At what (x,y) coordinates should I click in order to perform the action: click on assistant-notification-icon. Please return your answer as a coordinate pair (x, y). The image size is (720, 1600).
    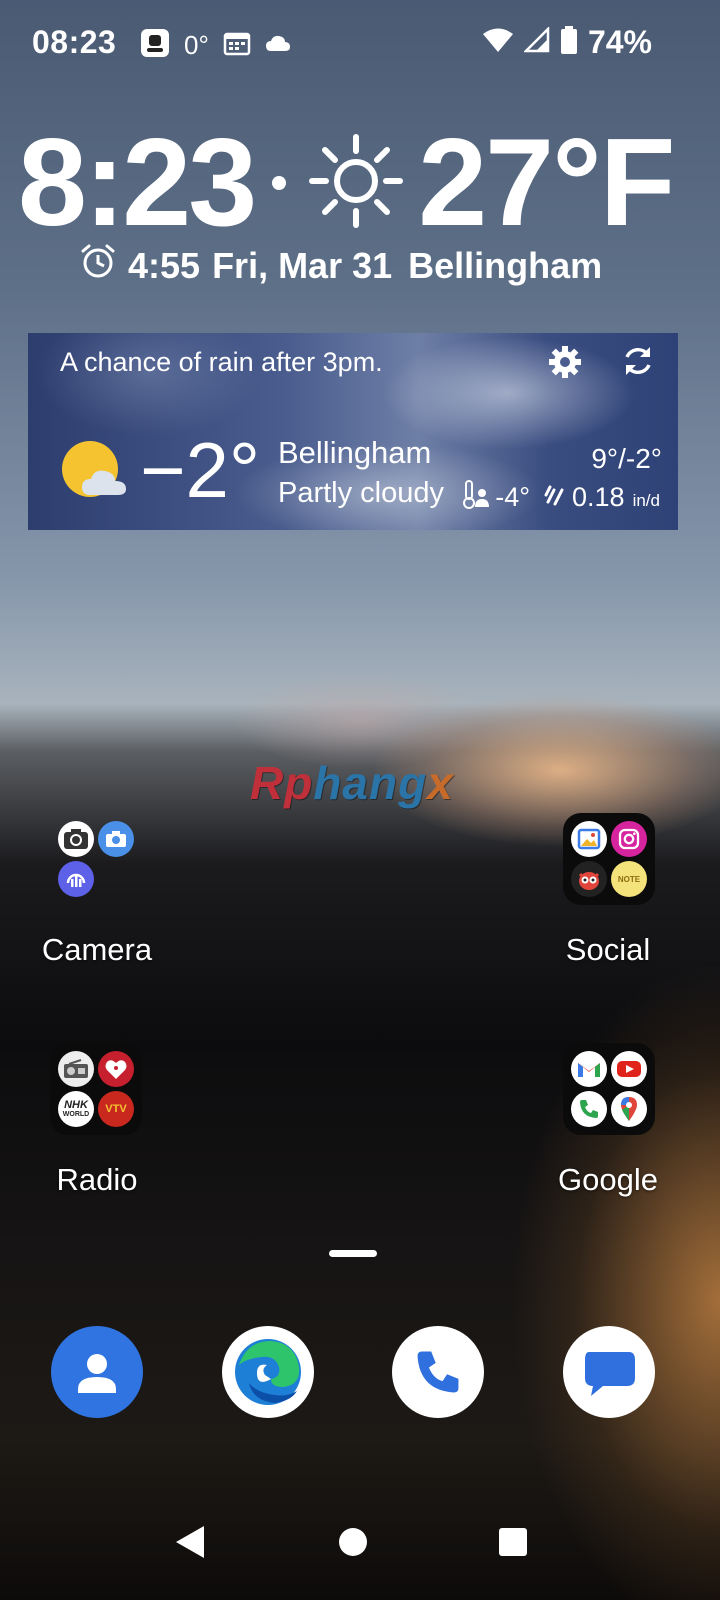
    Looking at the image, I should click on (155, 45).